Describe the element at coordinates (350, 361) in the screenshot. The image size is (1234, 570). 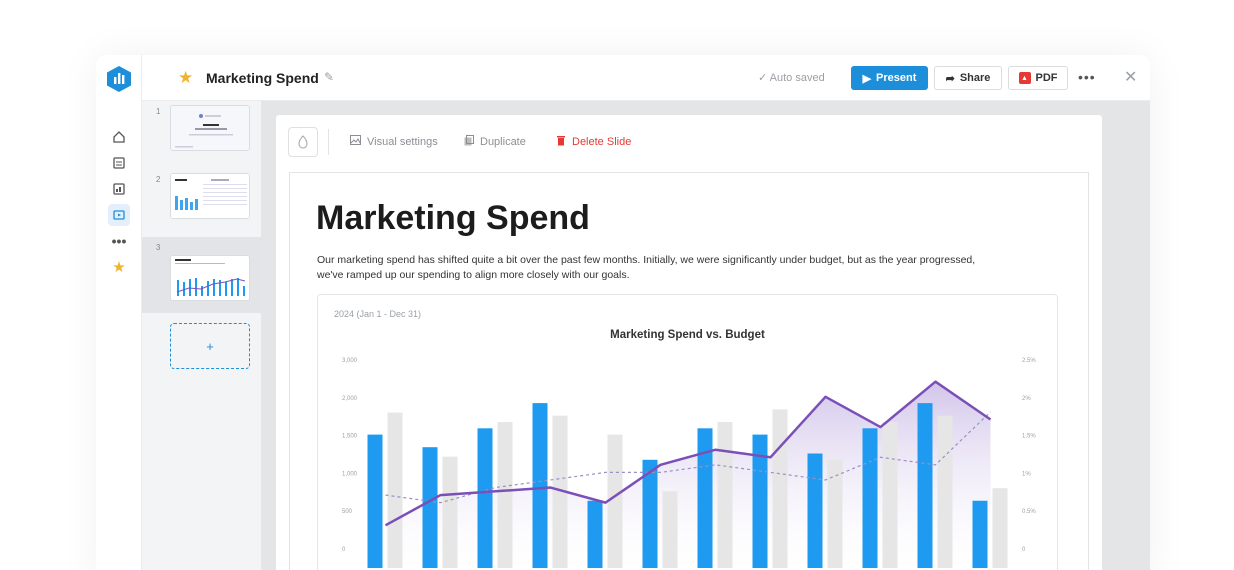
I see `left-axis-tick-label: 3,000` at that location.